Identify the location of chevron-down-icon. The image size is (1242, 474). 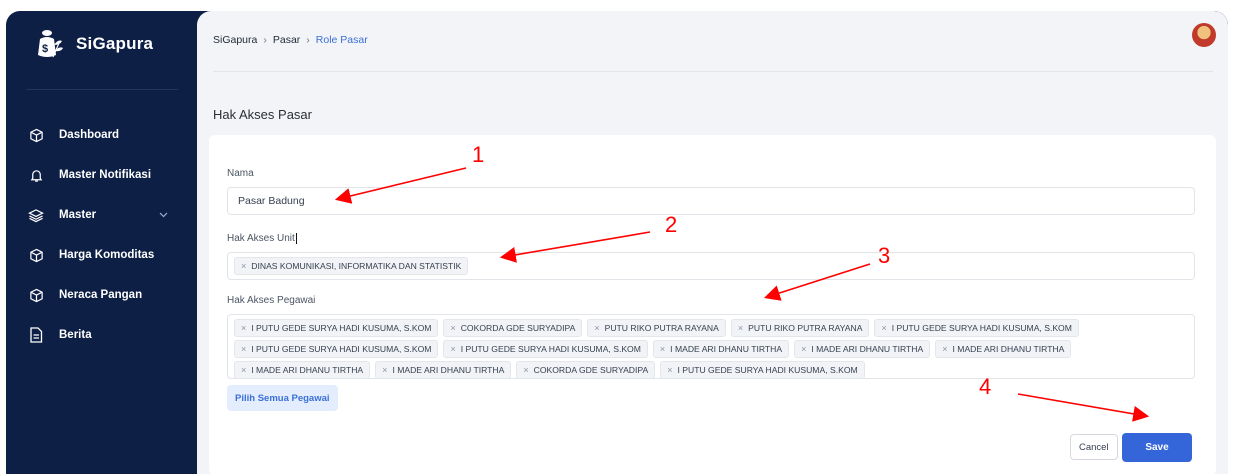
(163, 215).